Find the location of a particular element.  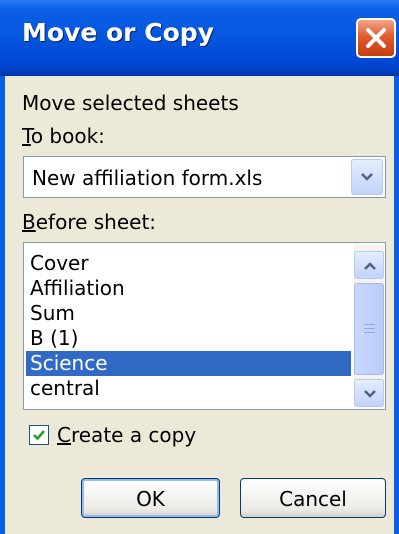

before-sheet-label: Before sheet: is located at coordinates (89, 222).